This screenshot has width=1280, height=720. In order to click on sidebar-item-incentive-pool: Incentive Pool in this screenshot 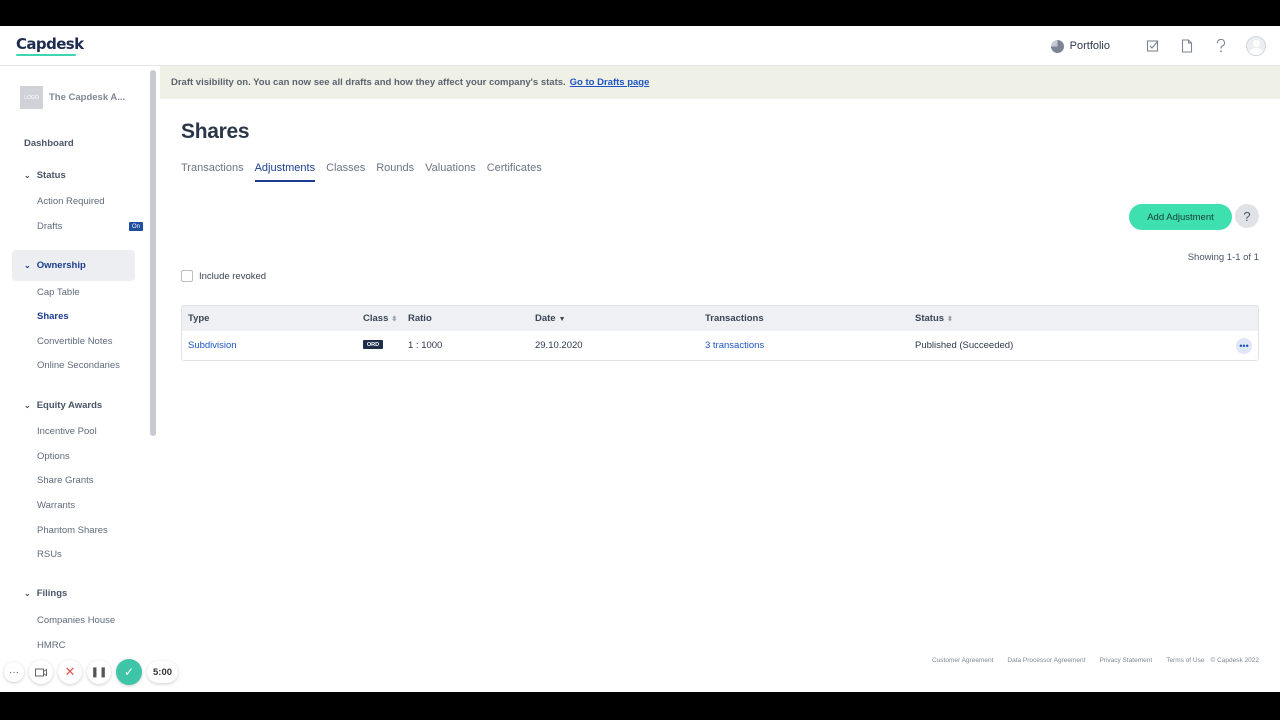, I will do `click(67, 431)`.